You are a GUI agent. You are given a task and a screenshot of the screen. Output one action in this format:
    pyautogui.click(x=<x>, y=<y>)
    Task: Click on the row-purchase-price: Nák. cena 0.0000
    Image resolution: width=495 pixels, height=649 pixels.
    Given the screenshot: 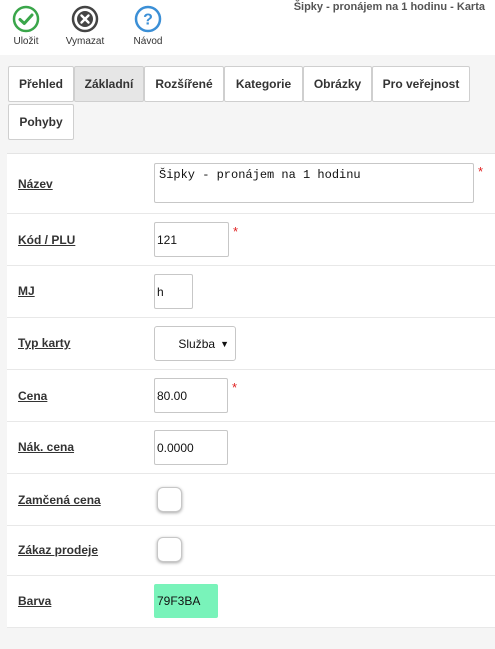 What is the action you would take?
    pyautogui.click(x=251, y=448)
    